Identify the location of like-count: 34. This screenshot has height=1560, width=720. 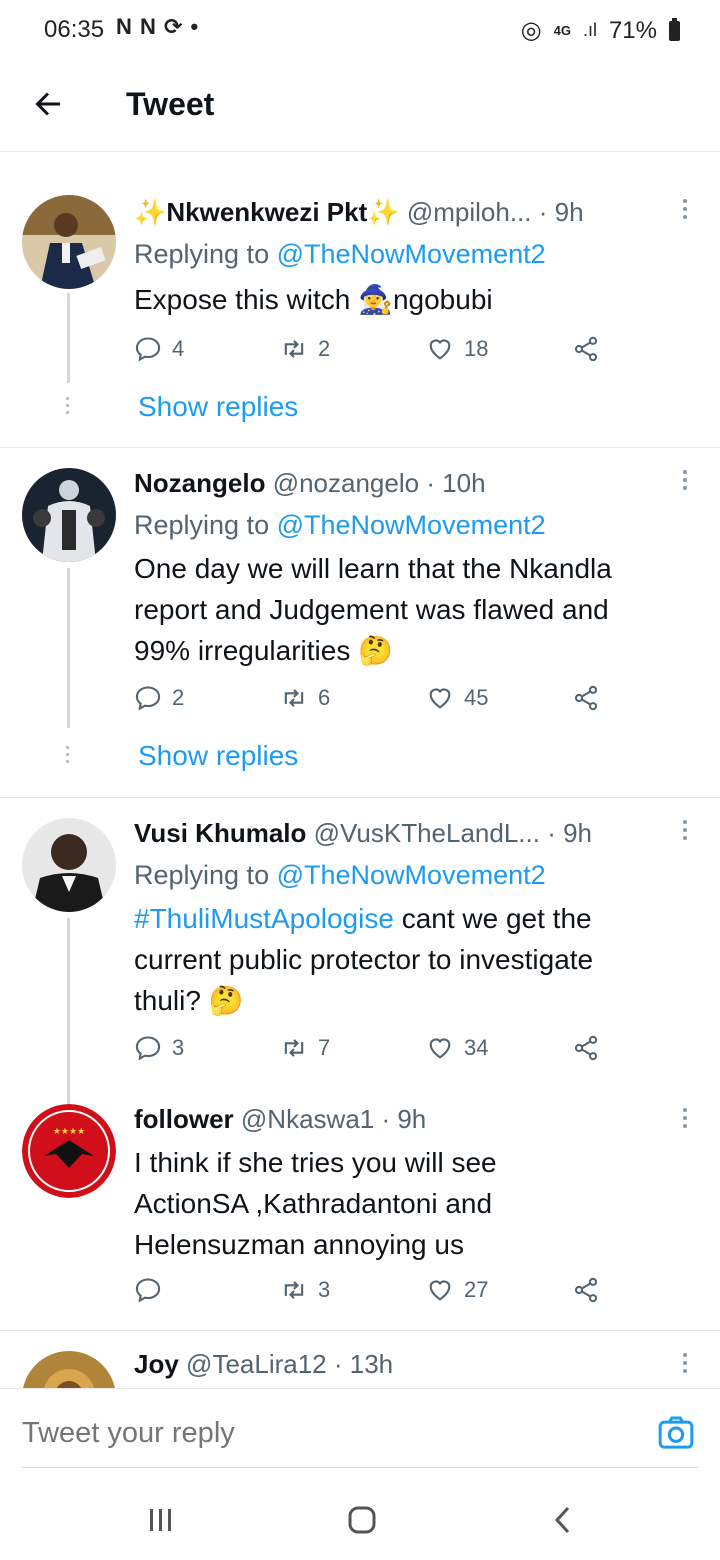
(476, 1047).